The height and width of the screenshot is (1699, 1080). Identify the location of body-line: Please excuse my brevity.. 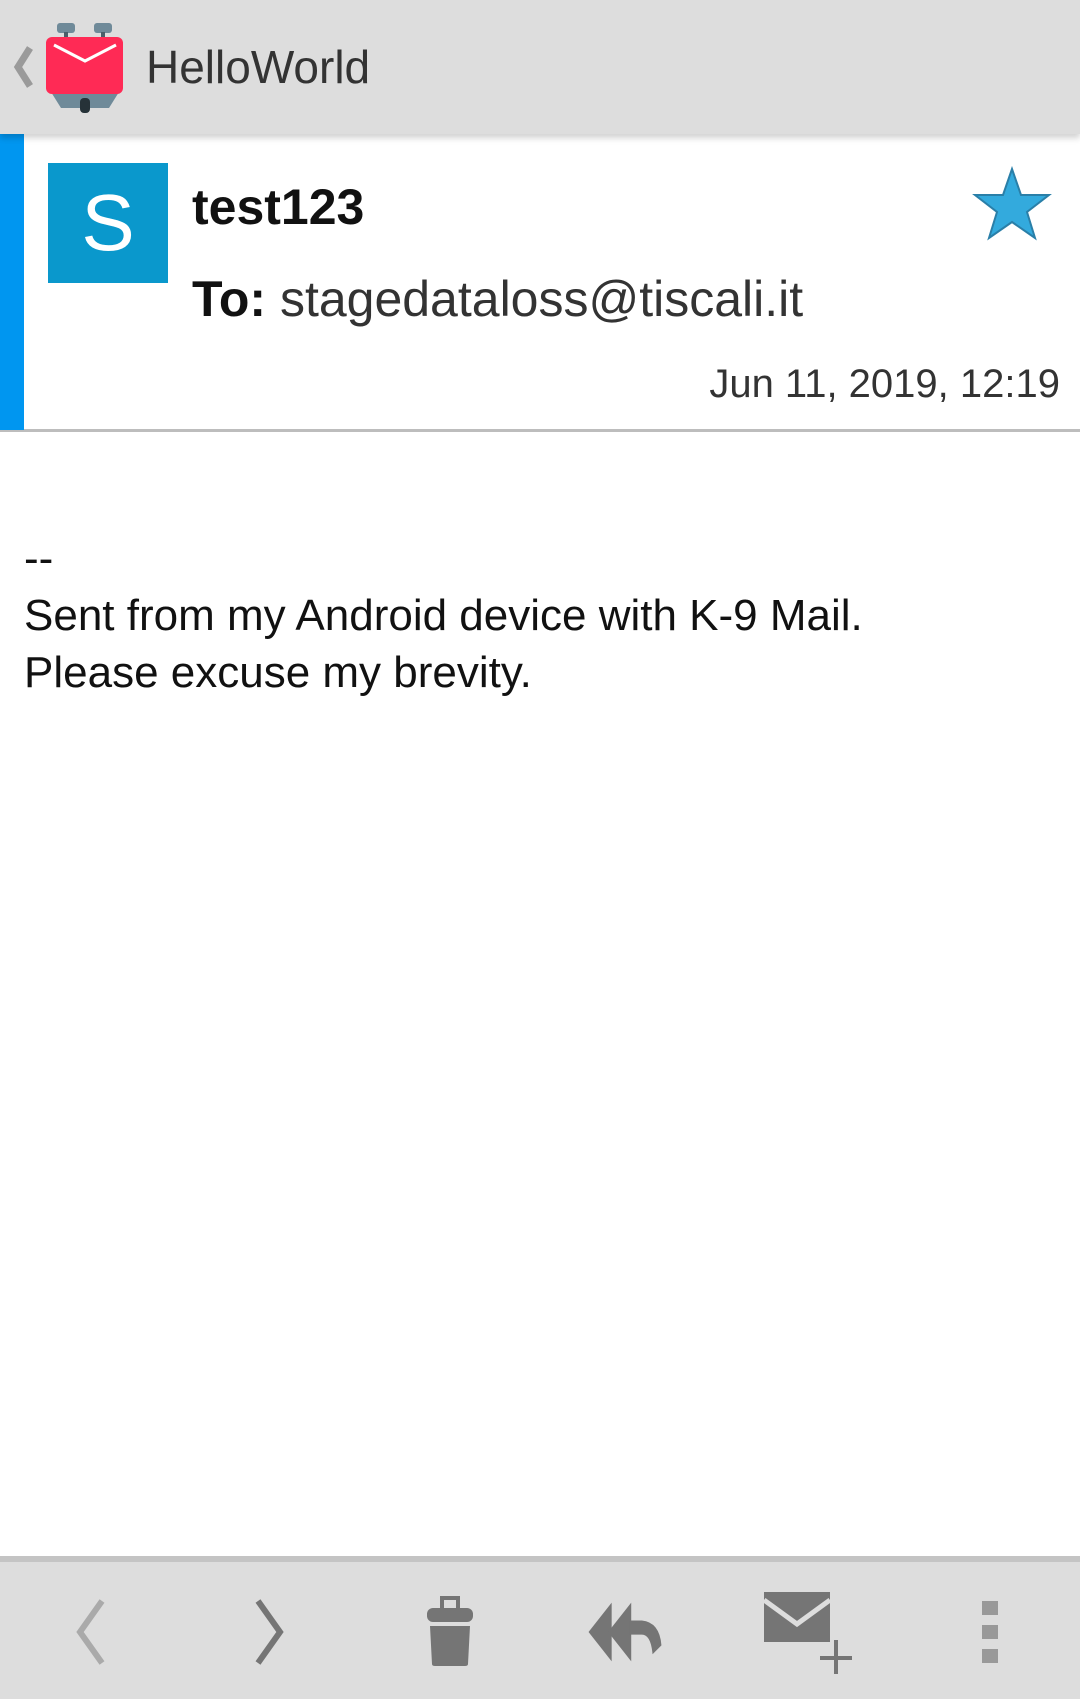
(278, 672).